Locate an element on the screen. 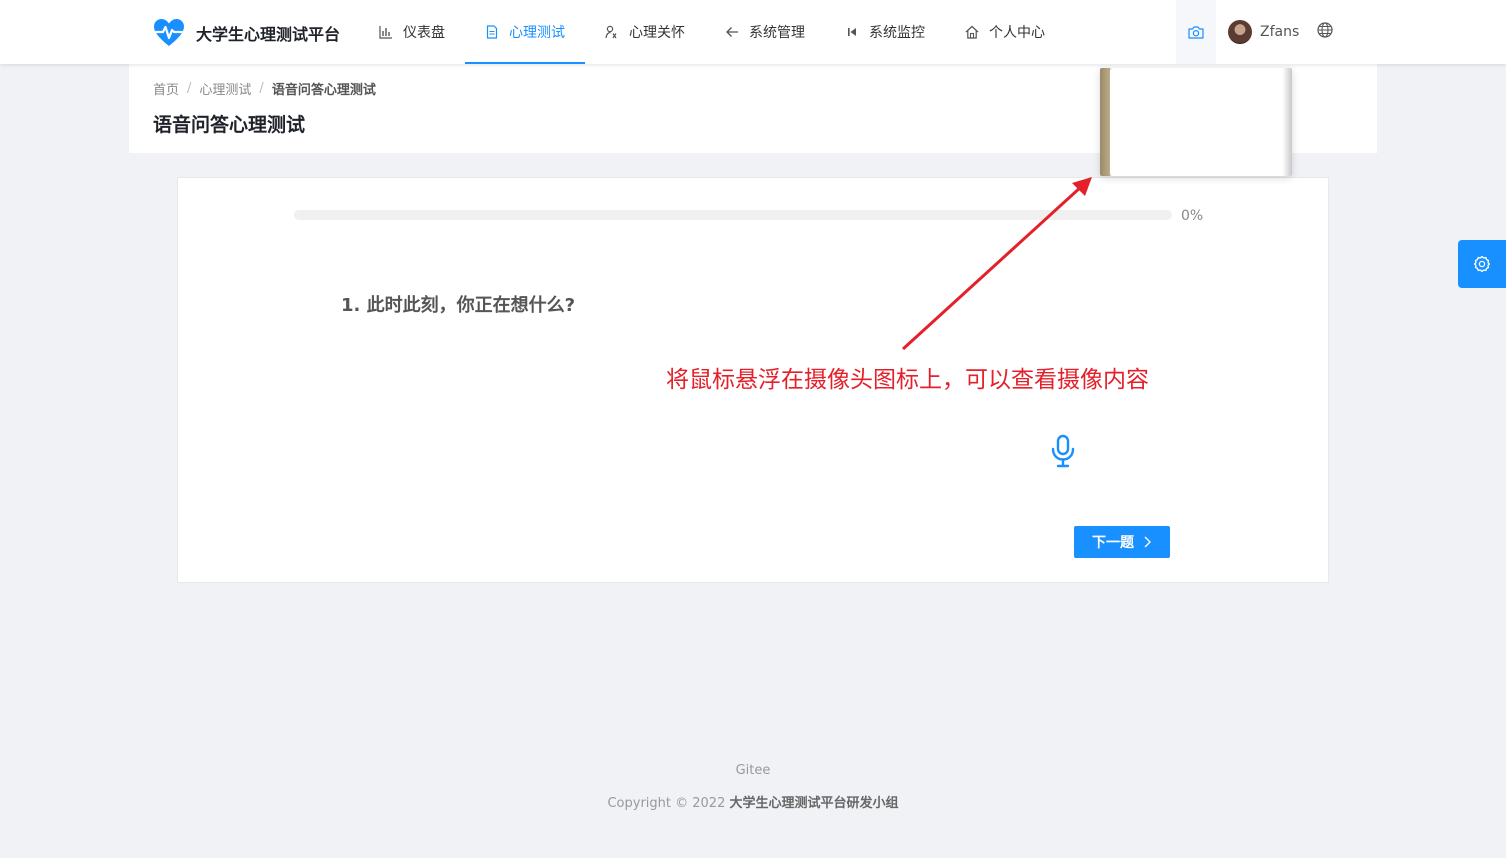  camera-icon is located at coordinates (1196, 32).